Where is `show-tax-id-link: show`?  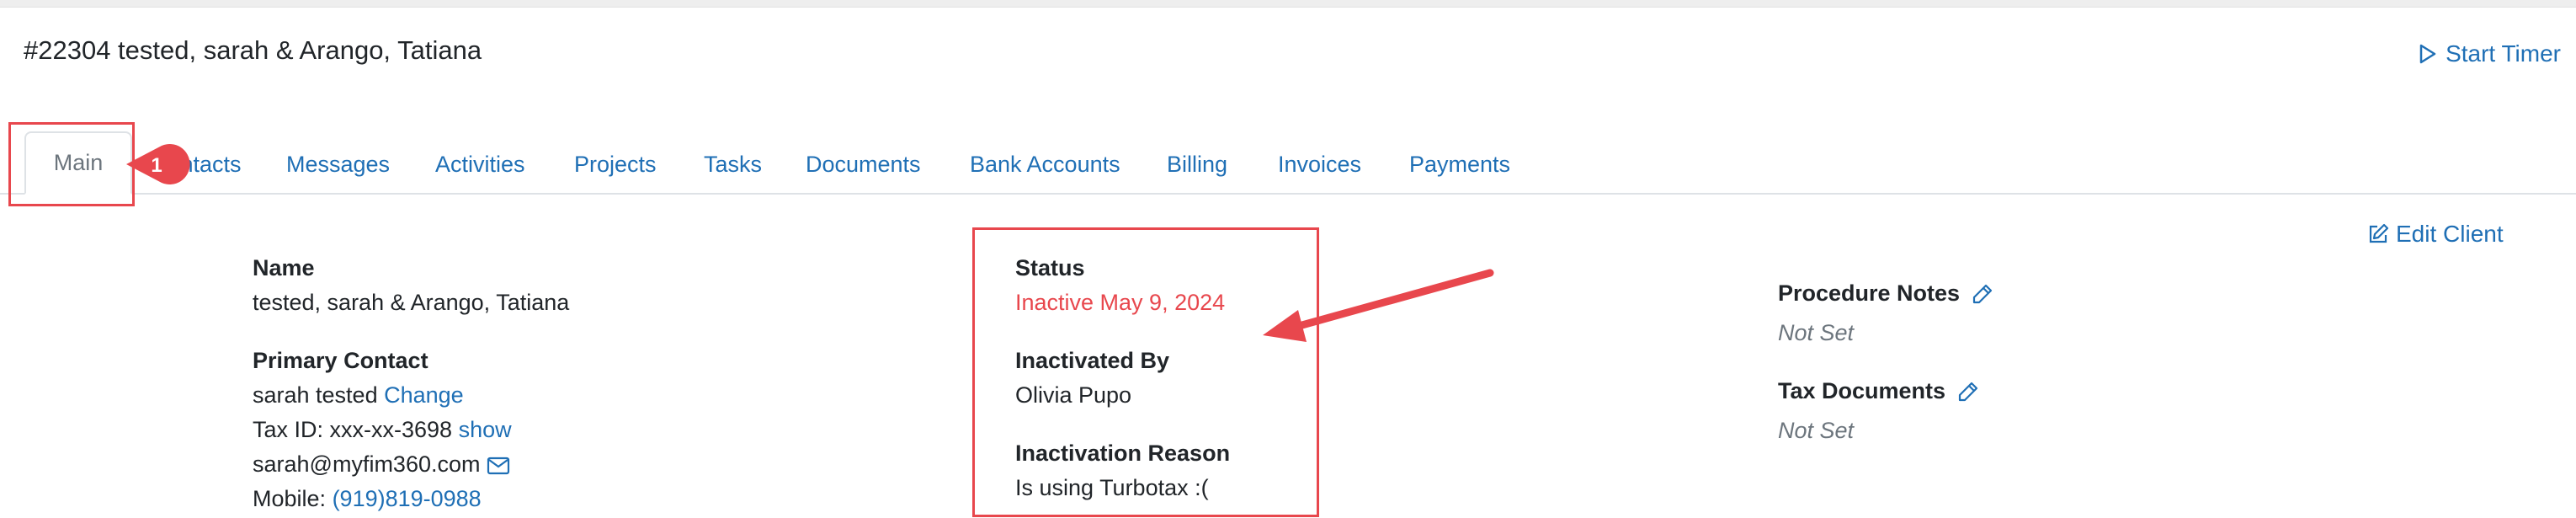 show-tax-id-link: show is located at coordinates (485, 429).